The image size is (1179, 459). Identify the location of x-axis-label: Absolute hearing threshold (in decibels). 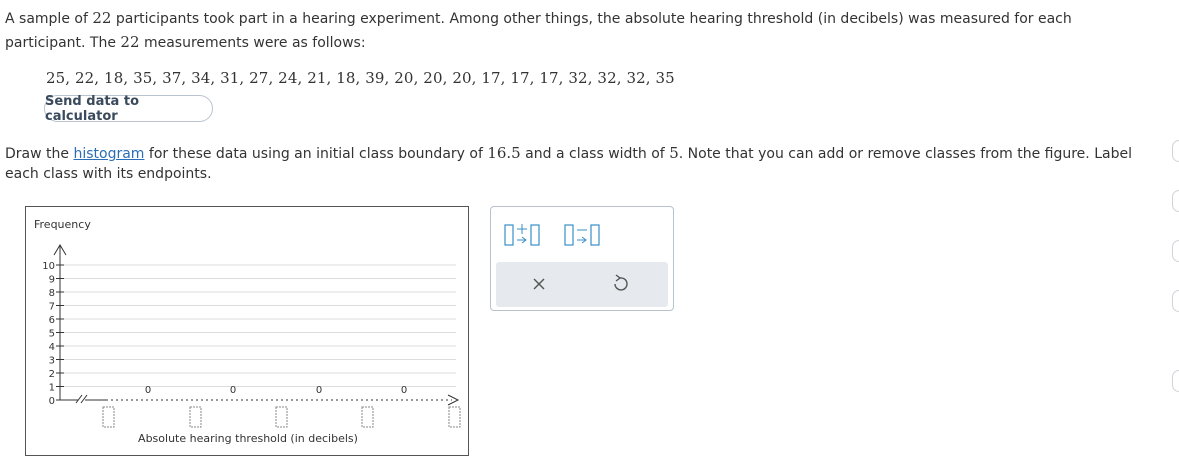
(248, 438).